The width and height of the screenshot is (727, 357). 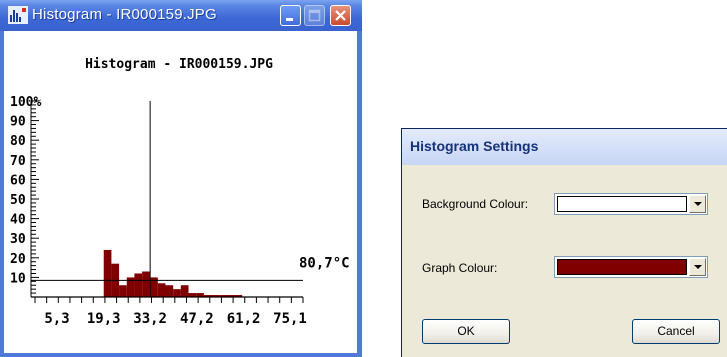 What do you see at coordinates (676, 331) in the screenshot?
I see `cancel-button: Cancel` at bounding box center [676, 331].